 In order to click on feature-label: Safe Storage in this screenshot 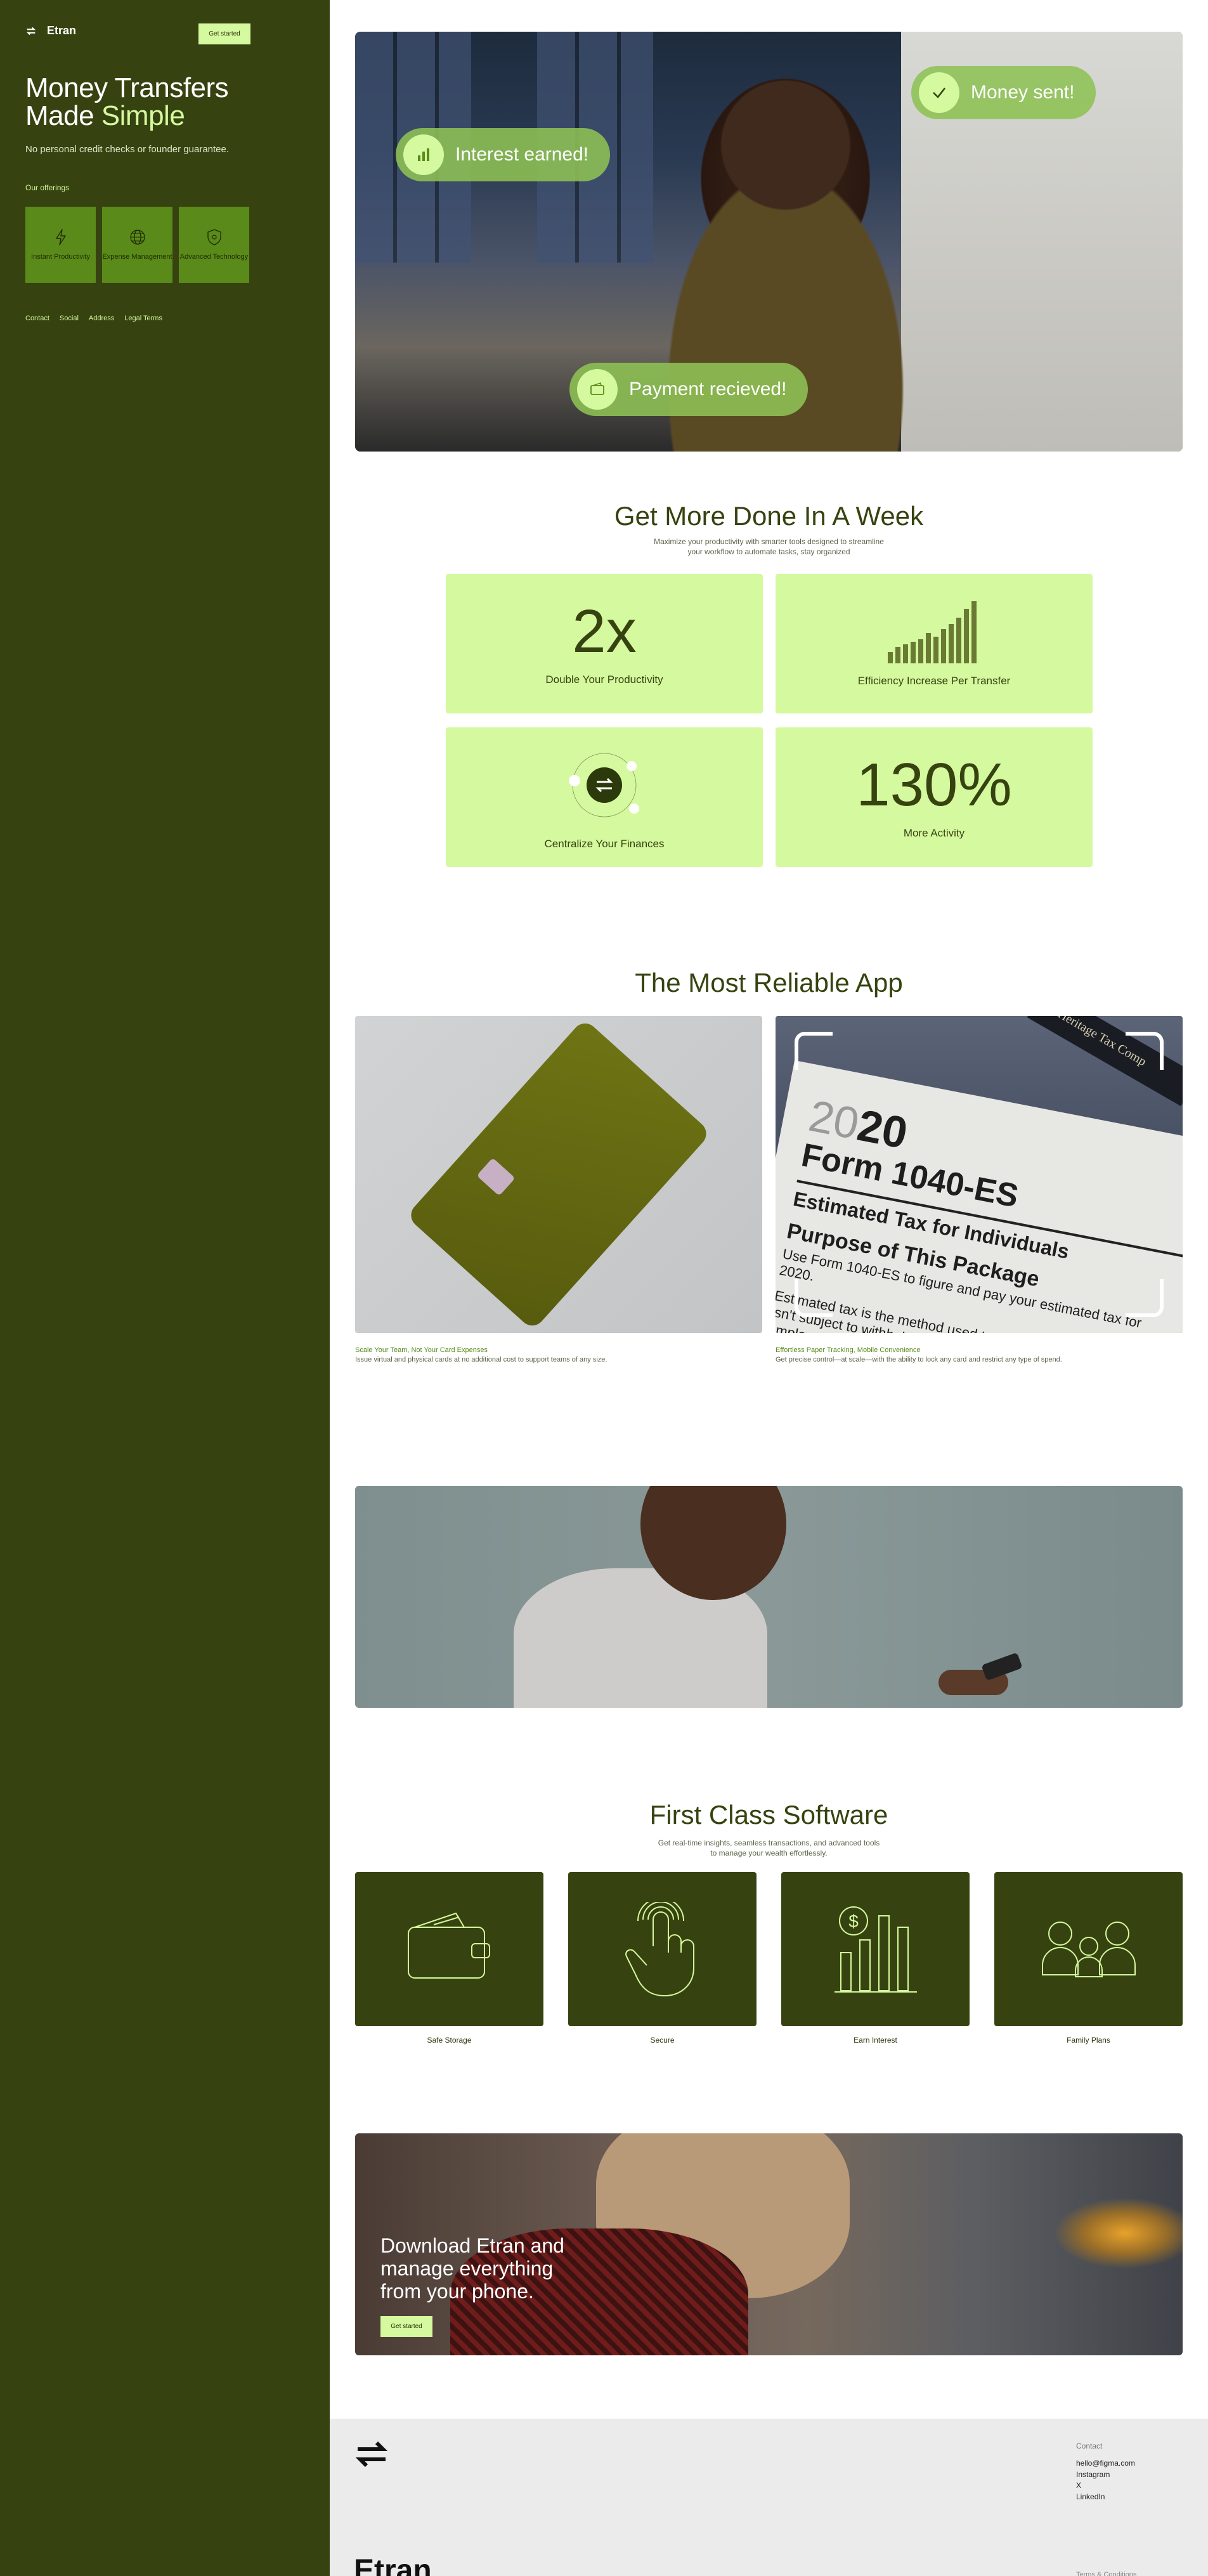, I will do `click(449, 2040)`.